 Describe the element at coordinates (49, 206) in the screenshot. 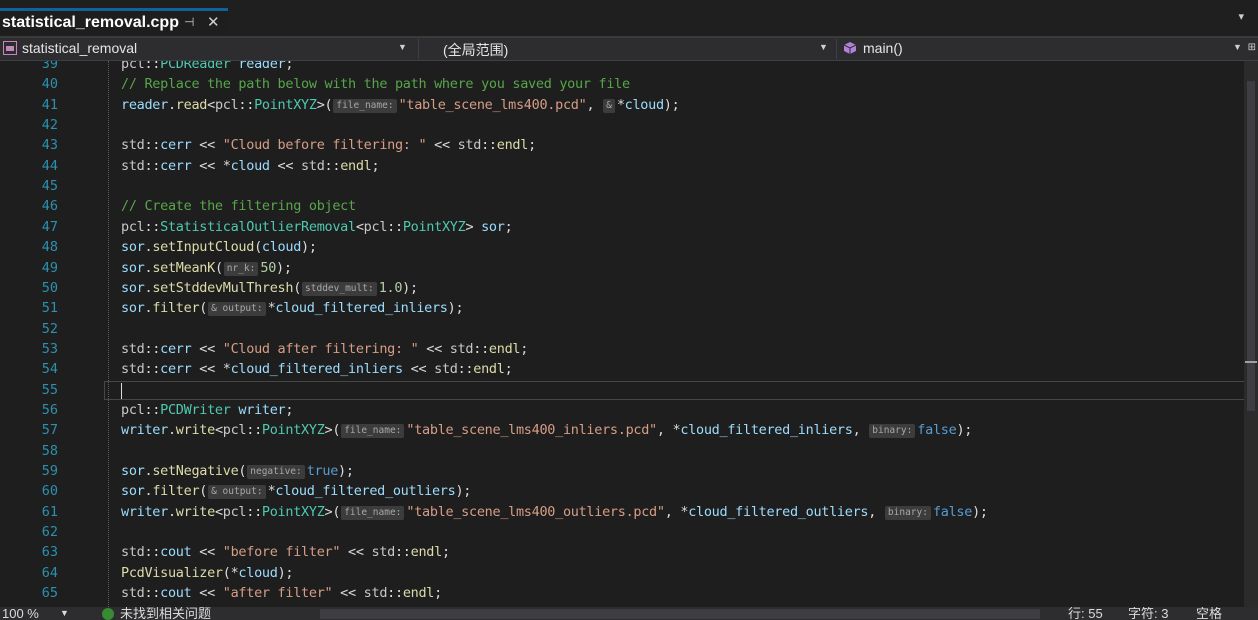

I see `line-number: 46` at that location.